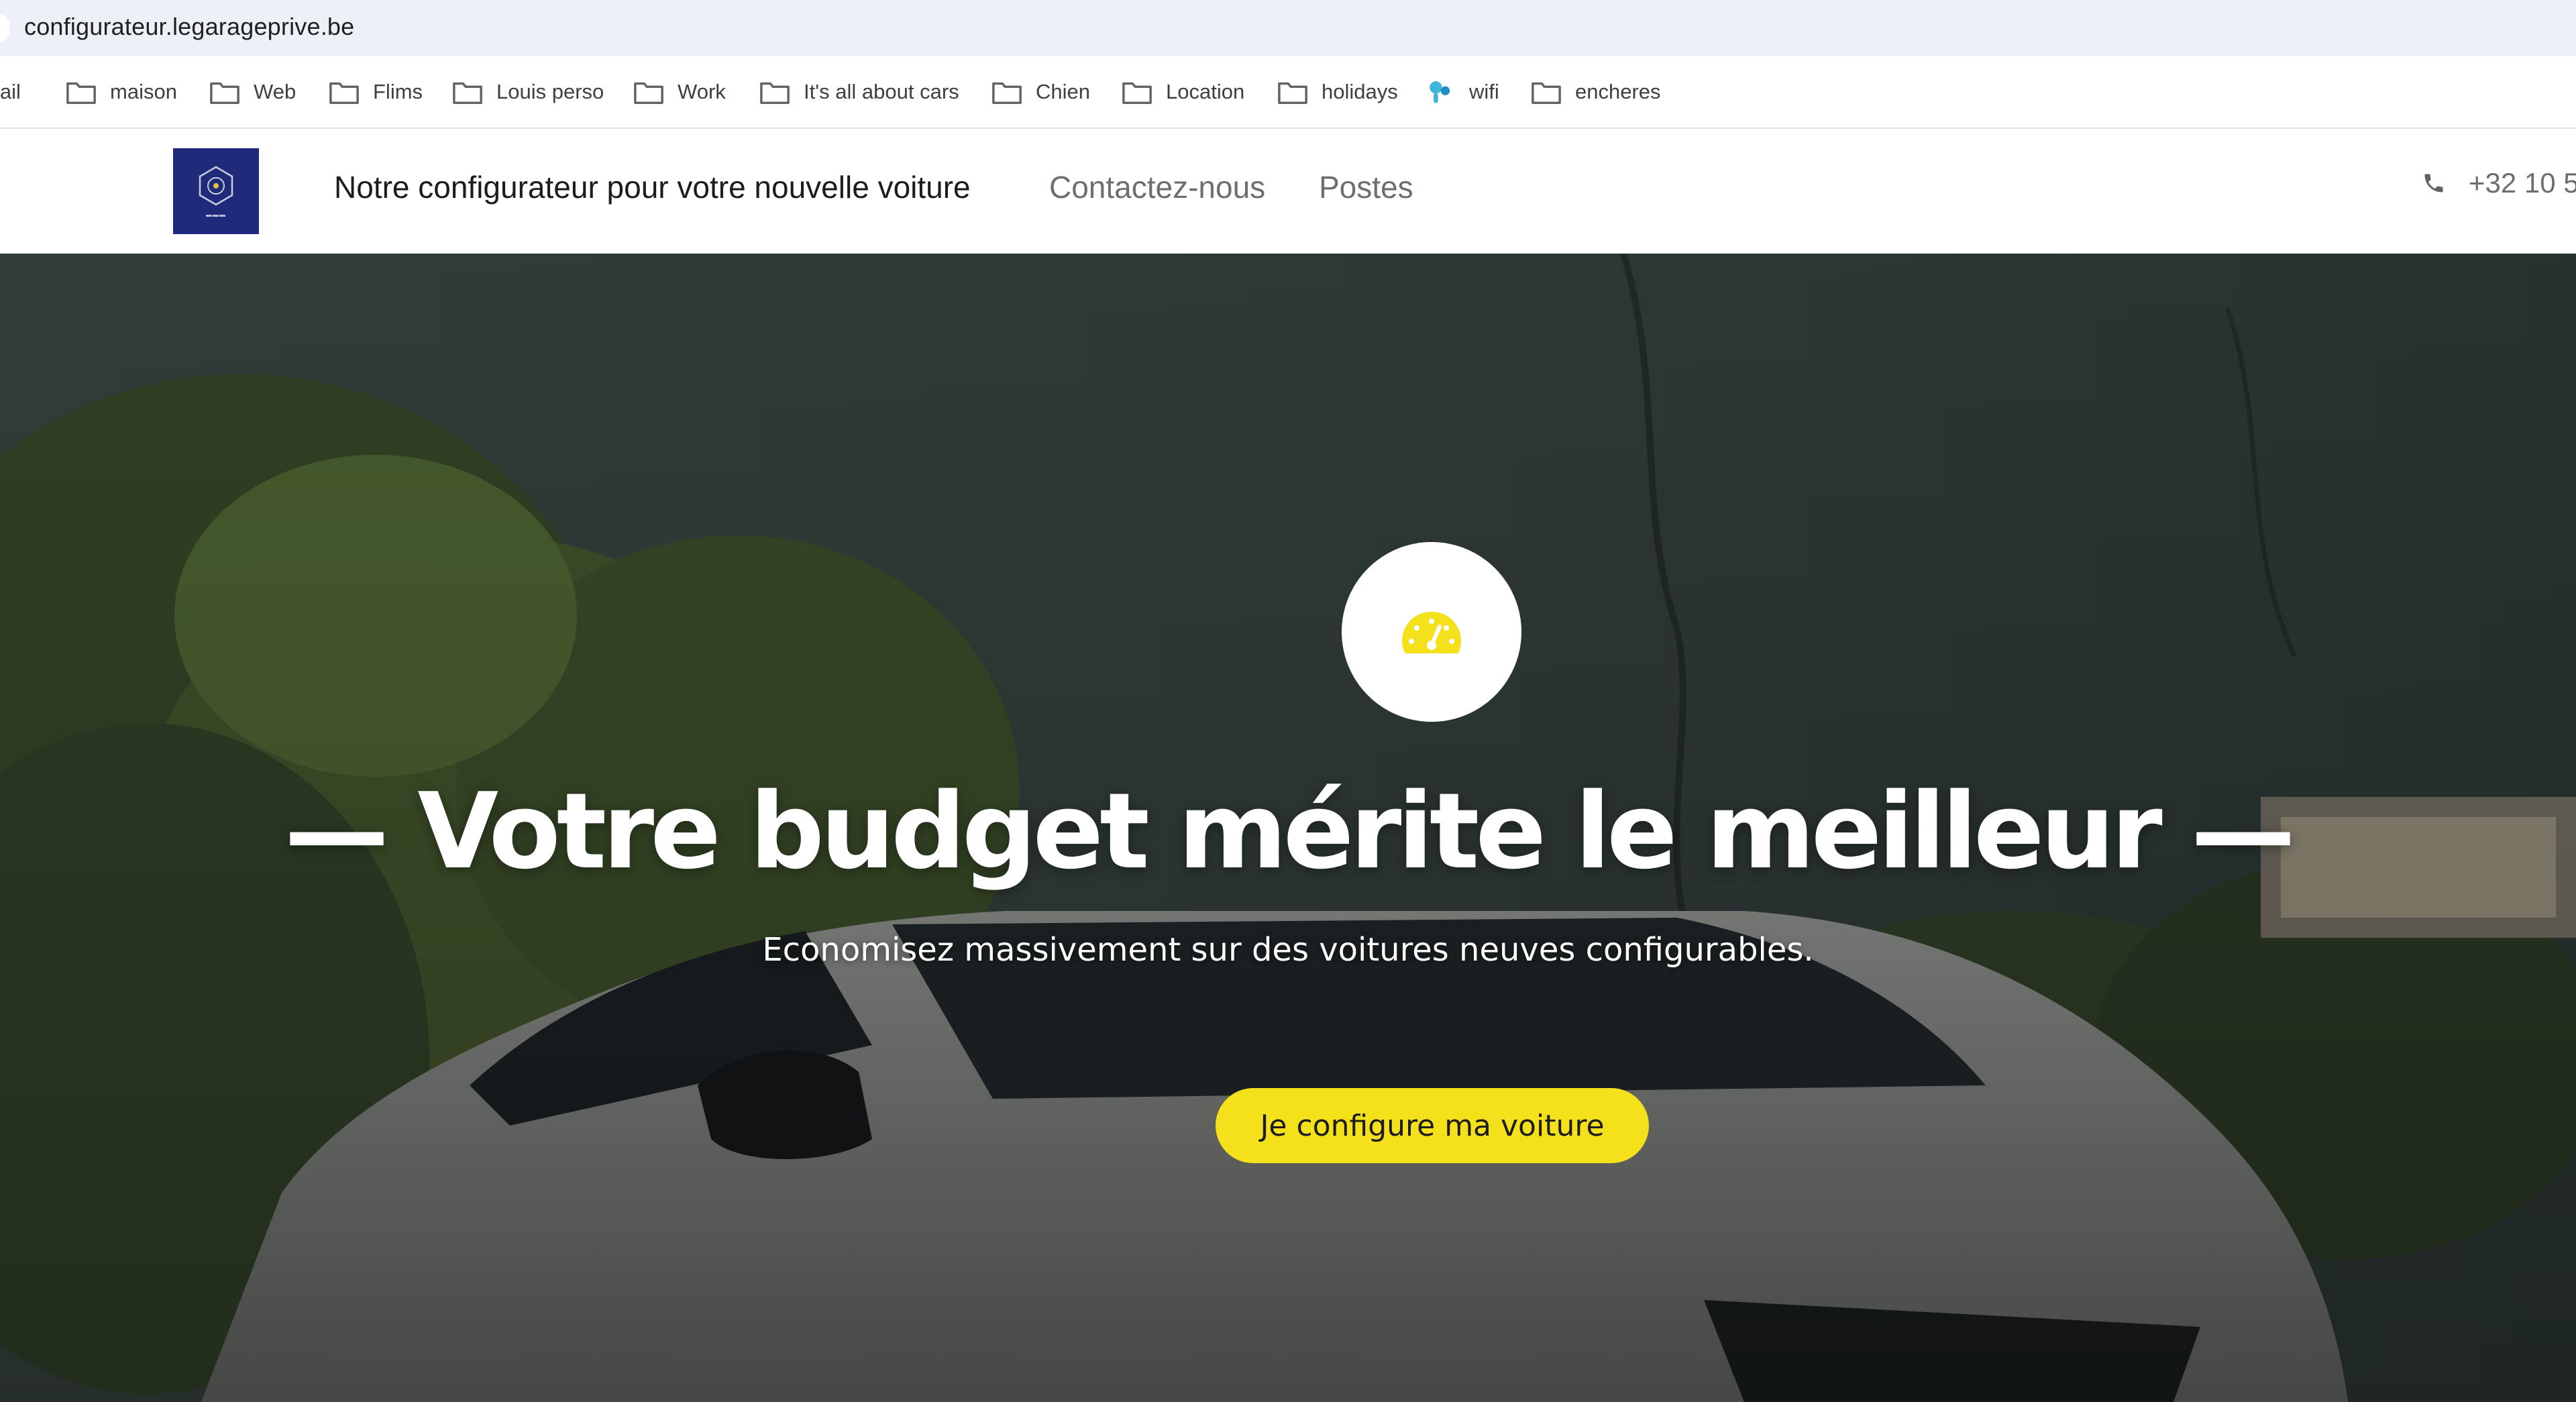 The height and width of the screenshot is (1402, 2576). Describe the element at coordinates (216, 186) in the screenshot. I see `logo-emblem-icon` at that location.